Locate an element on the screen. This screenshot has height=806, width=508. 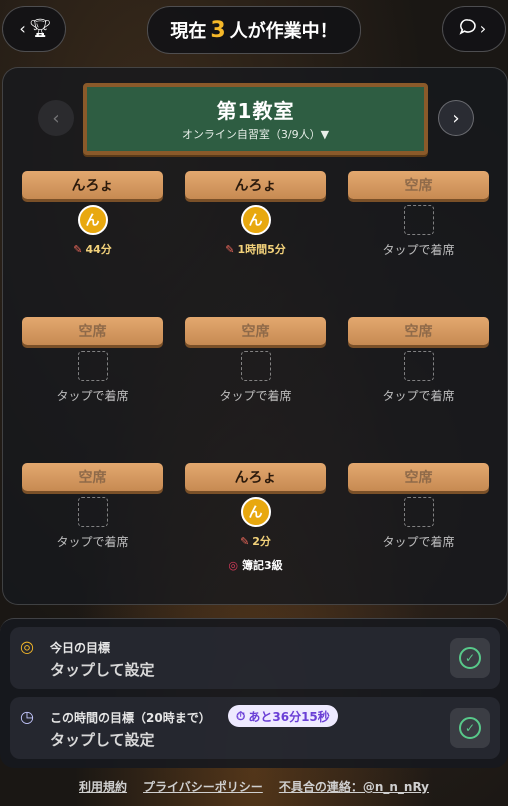
seat-4: 空席 タップで着席 is located at coordinates (92, 377).